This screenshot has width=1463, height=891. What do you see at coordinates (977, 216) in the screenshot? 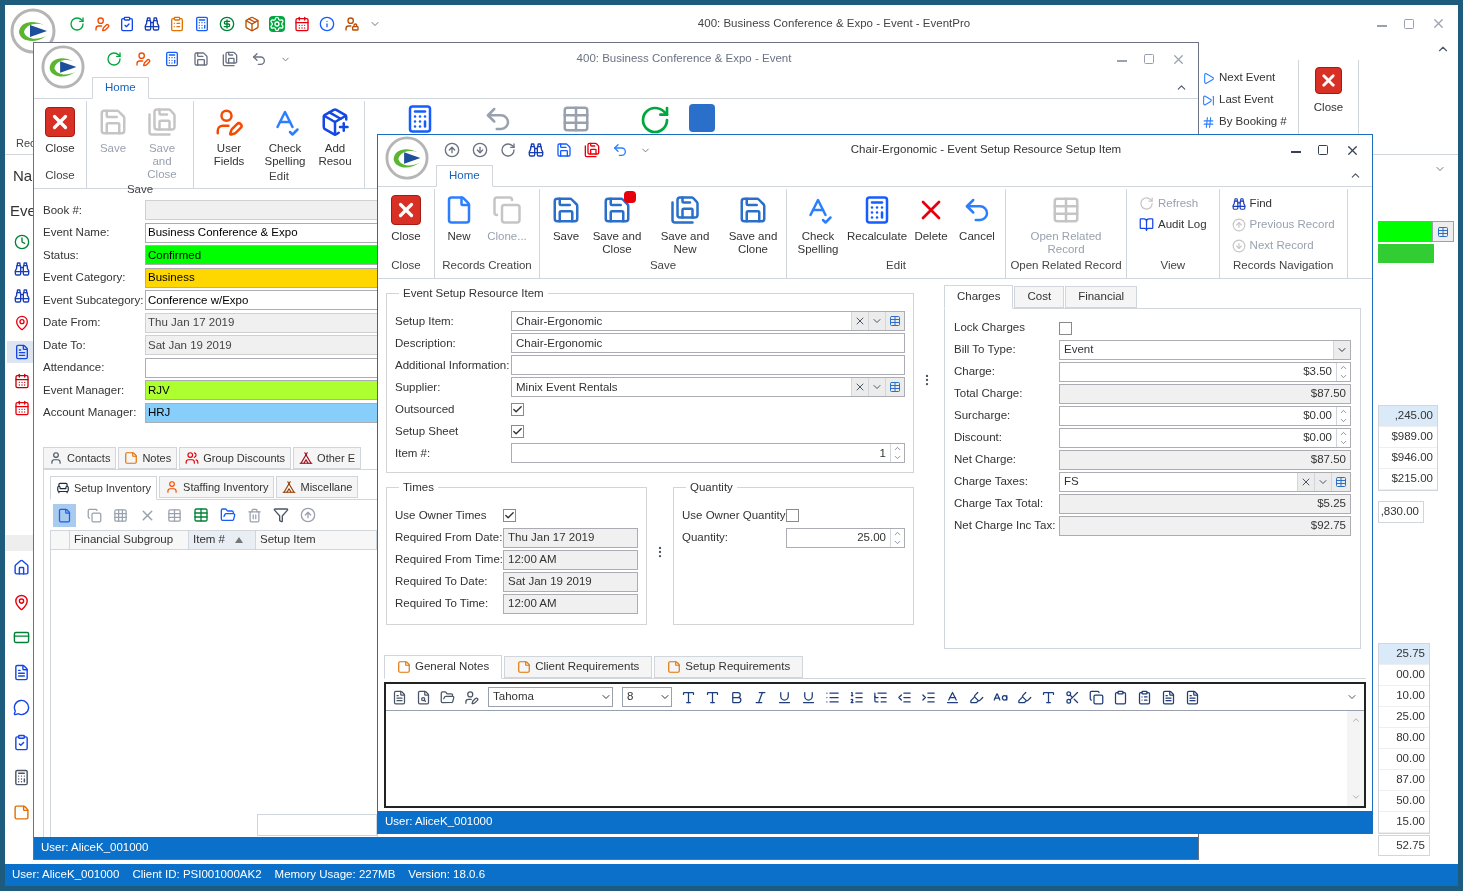
I see `ribbon-button: Cancel` at bounding box center [977, 216].